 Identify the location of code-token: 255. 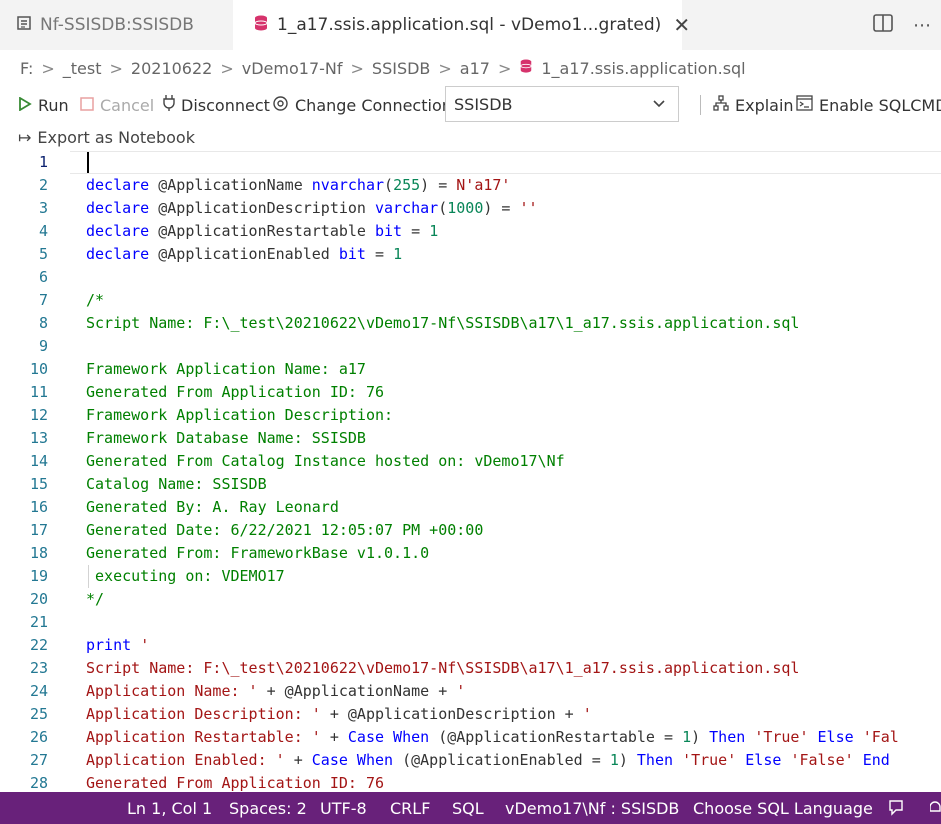
(407, 185).